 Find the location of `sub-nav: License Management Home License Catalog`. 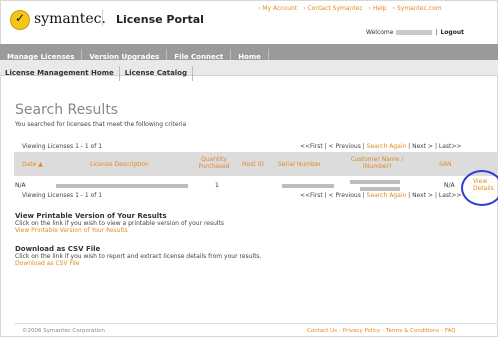

sub-nav: License Management Home License Catalog is located at coordinates (249, 70).